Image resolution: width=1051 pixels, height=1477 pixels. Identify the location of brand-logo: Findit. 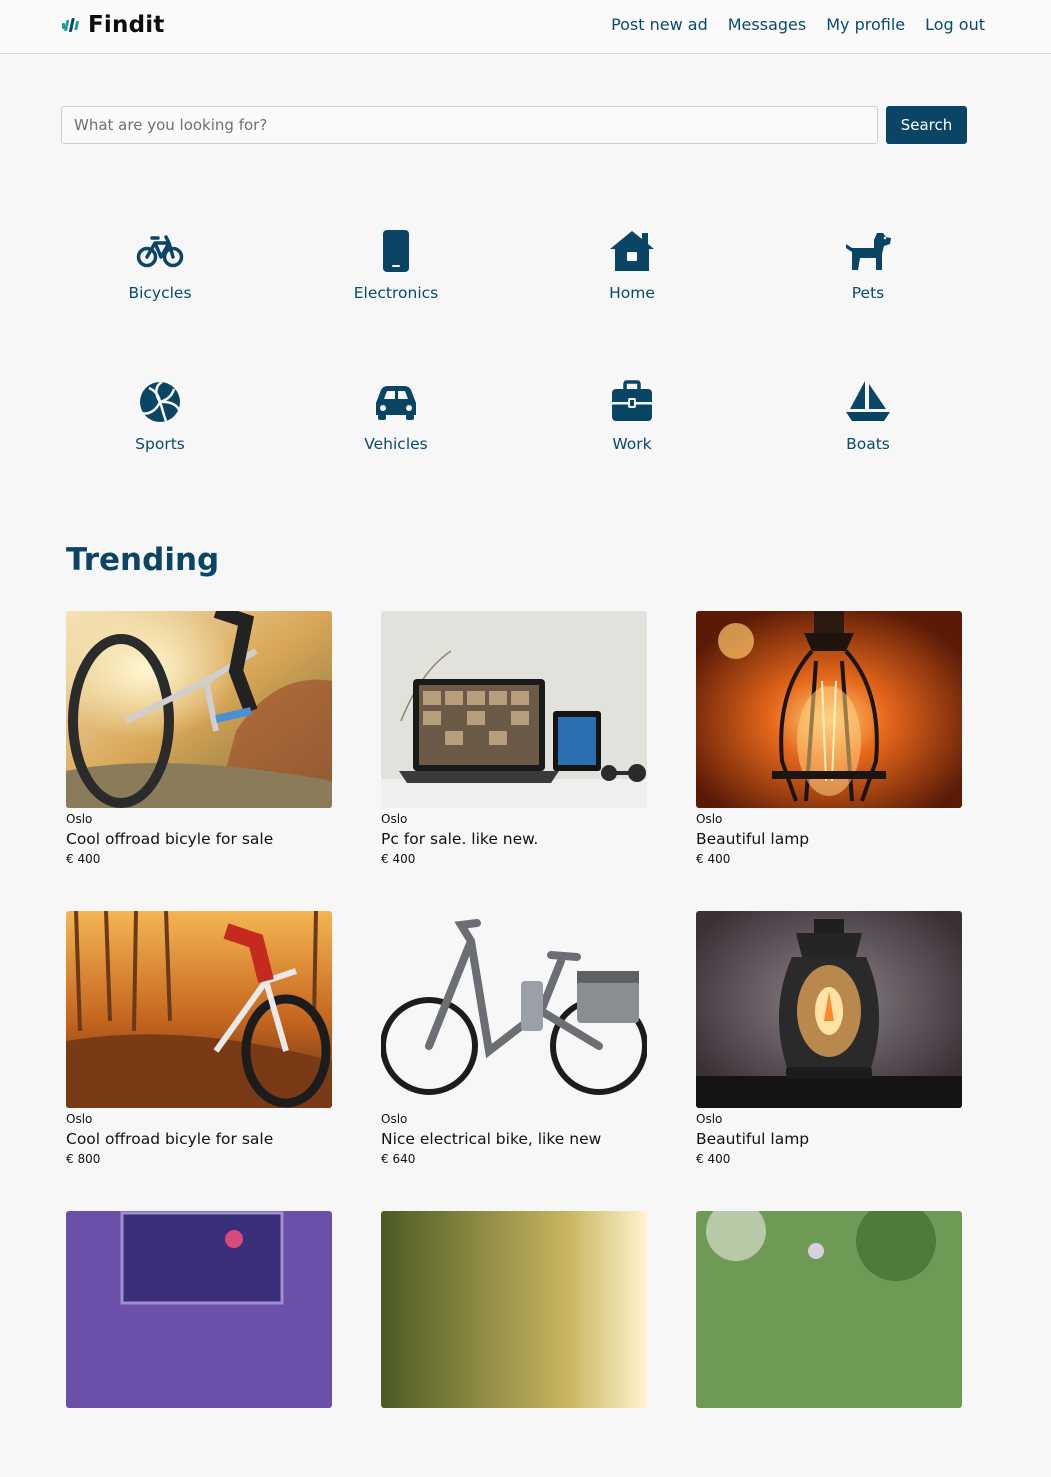
(113, 25).